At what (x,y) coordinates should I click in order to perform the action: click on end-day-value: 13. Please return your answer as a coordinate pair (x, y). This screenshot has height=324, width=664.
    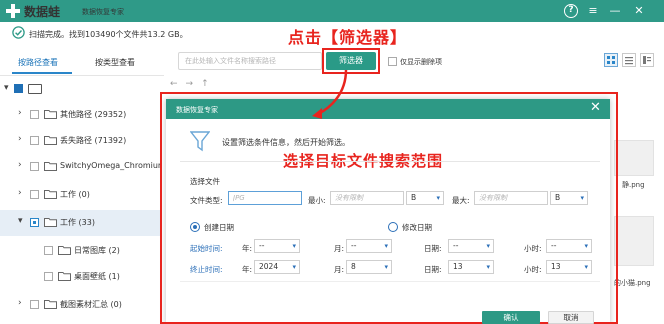
    Looking at the image, I should click on (458, 266).